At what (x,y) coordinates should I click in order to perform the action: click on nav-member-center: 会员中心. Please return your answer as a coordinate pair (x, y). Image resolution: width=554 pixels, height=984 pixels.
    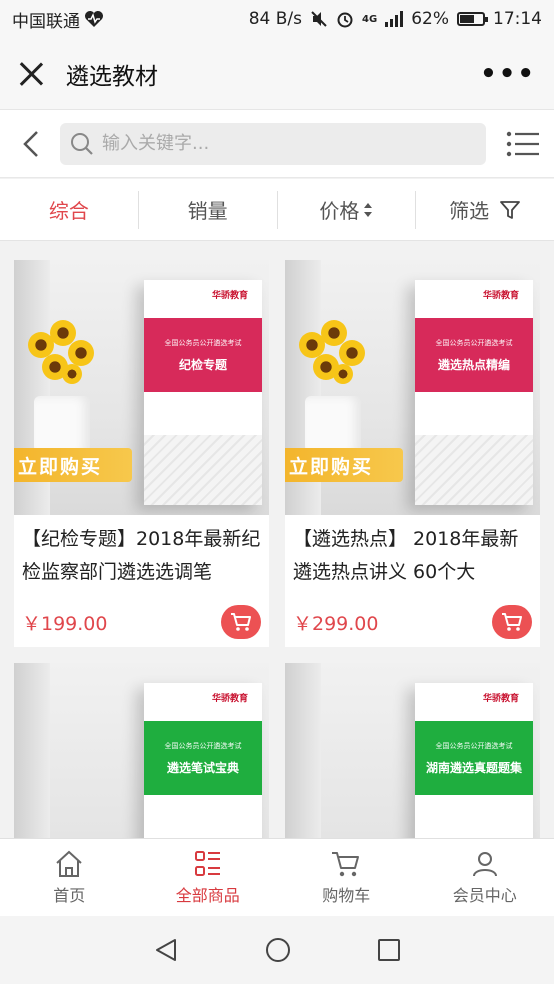
    Looking at the image, I should click on (485, 877).